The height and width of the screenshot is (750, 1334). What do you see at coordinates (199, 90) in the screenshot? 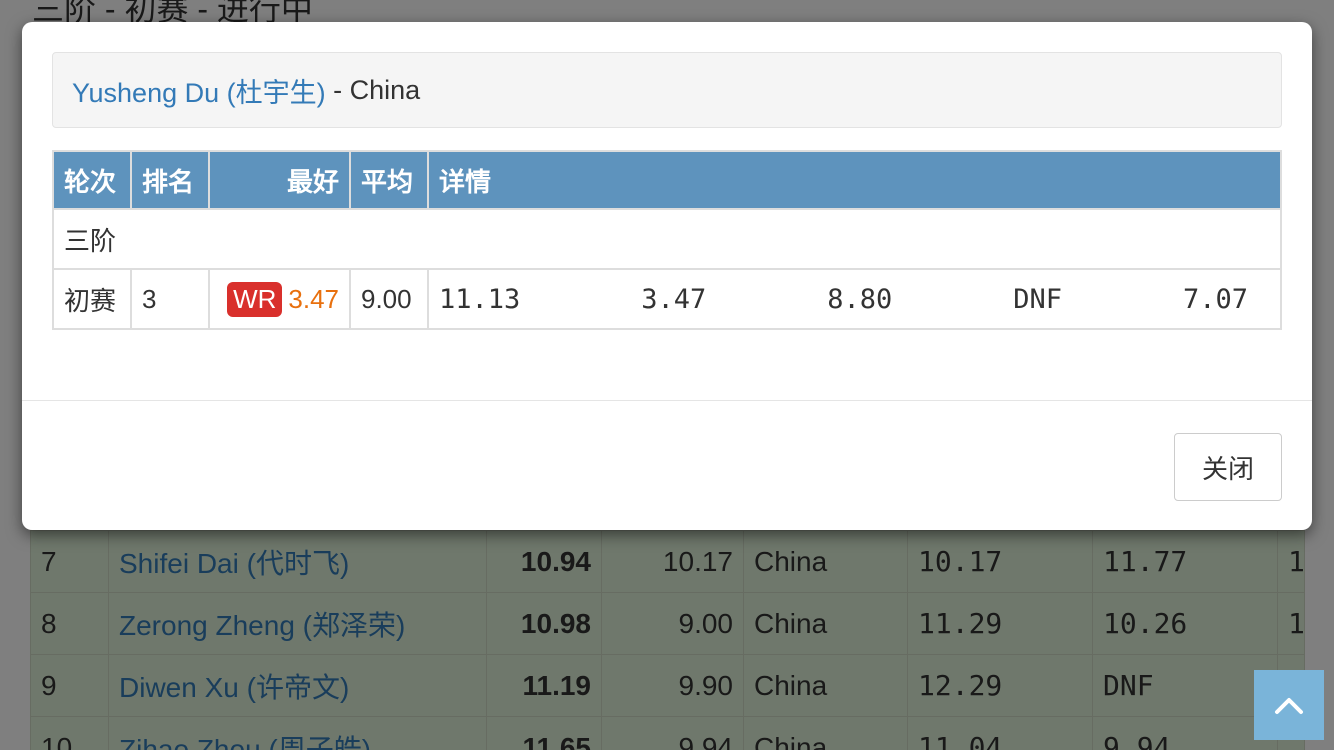
I see `player-name-link: Yusheng Du (杜宇生)` at bounding box center [199, 90].